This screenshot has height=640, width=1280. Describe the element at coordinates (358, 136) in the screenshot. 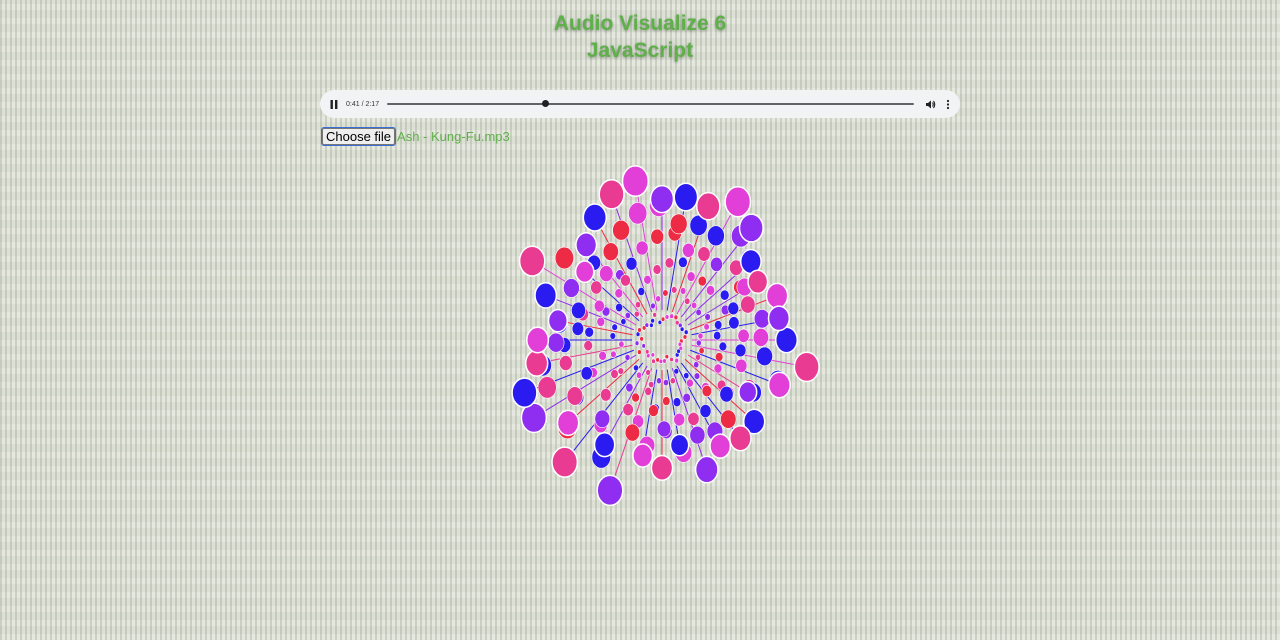

I see `choose-file-button: Choose file` at that location.